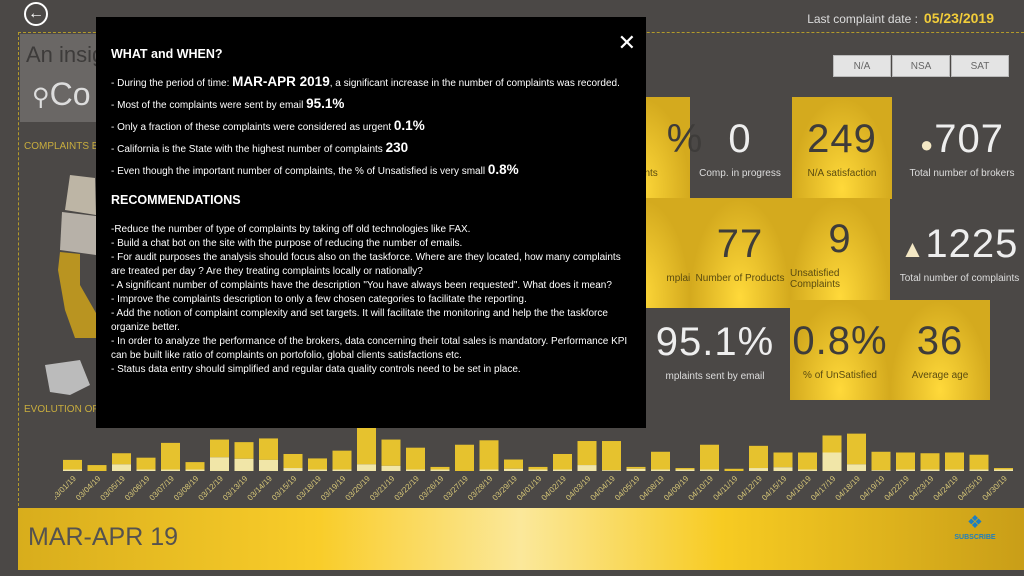 The height and width of the screenshot is (576, 1024). I want to click on map-state-ak, so click(67, 377).